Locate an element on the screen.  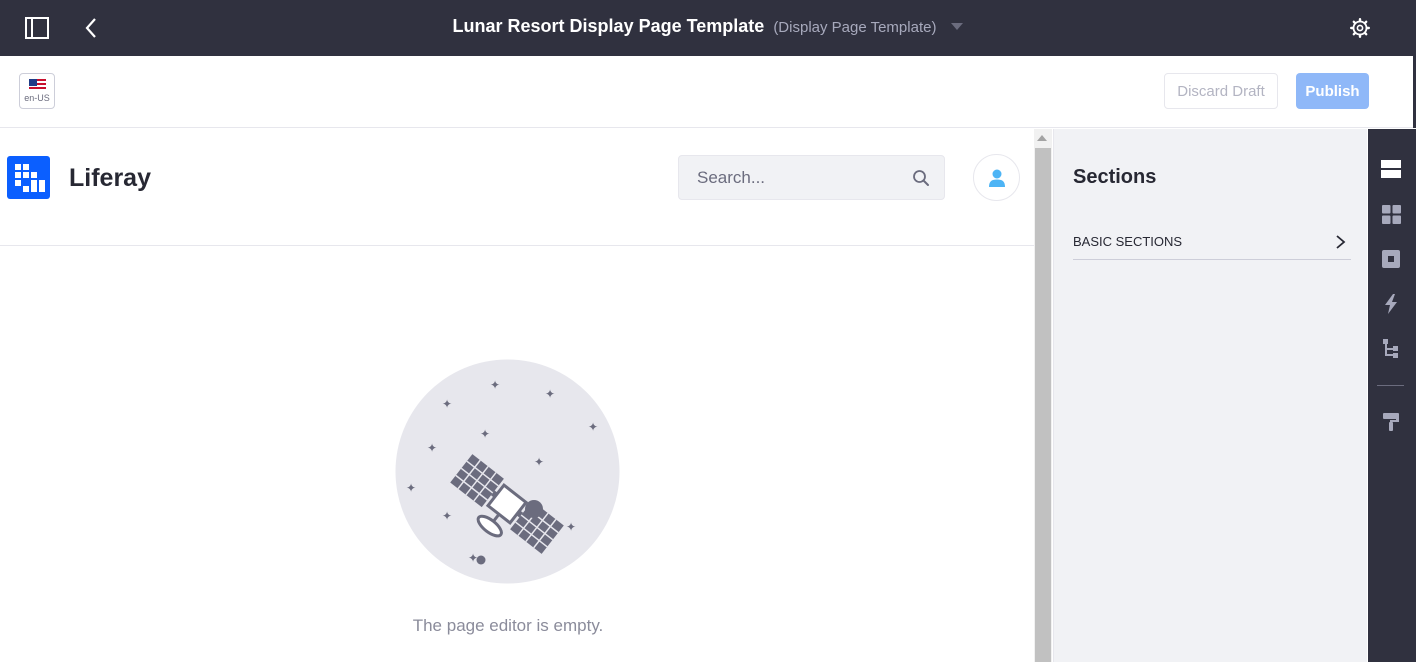
empty-state-message: The page editor is empty. is located at coordinates (508, 625).